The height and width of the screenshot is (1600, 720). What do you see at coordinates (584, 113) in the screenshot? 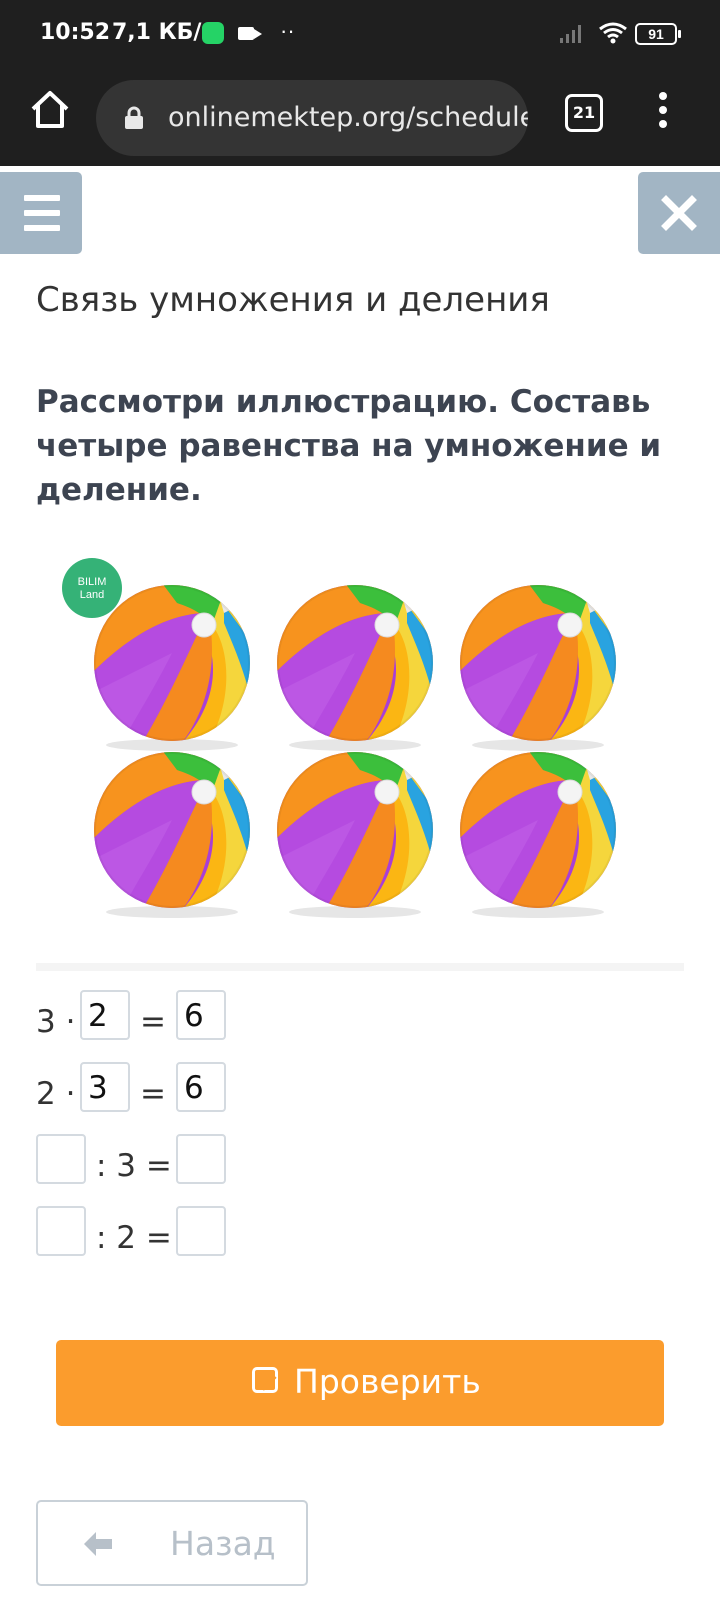
I see `tab-switcher-button: 21` at bounding box center [584, 113].